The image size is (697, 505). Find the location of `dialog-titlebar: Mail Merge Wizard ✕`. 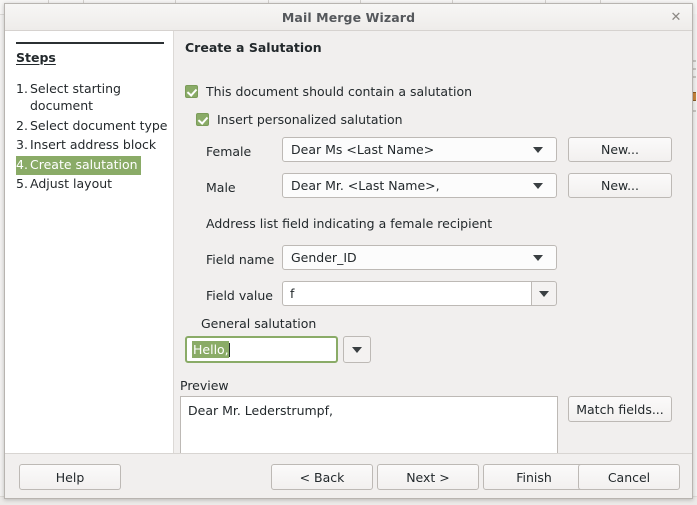

dialog-titlebar: Mail Merge Wizard ✕ is located at coordinates (348, 17).